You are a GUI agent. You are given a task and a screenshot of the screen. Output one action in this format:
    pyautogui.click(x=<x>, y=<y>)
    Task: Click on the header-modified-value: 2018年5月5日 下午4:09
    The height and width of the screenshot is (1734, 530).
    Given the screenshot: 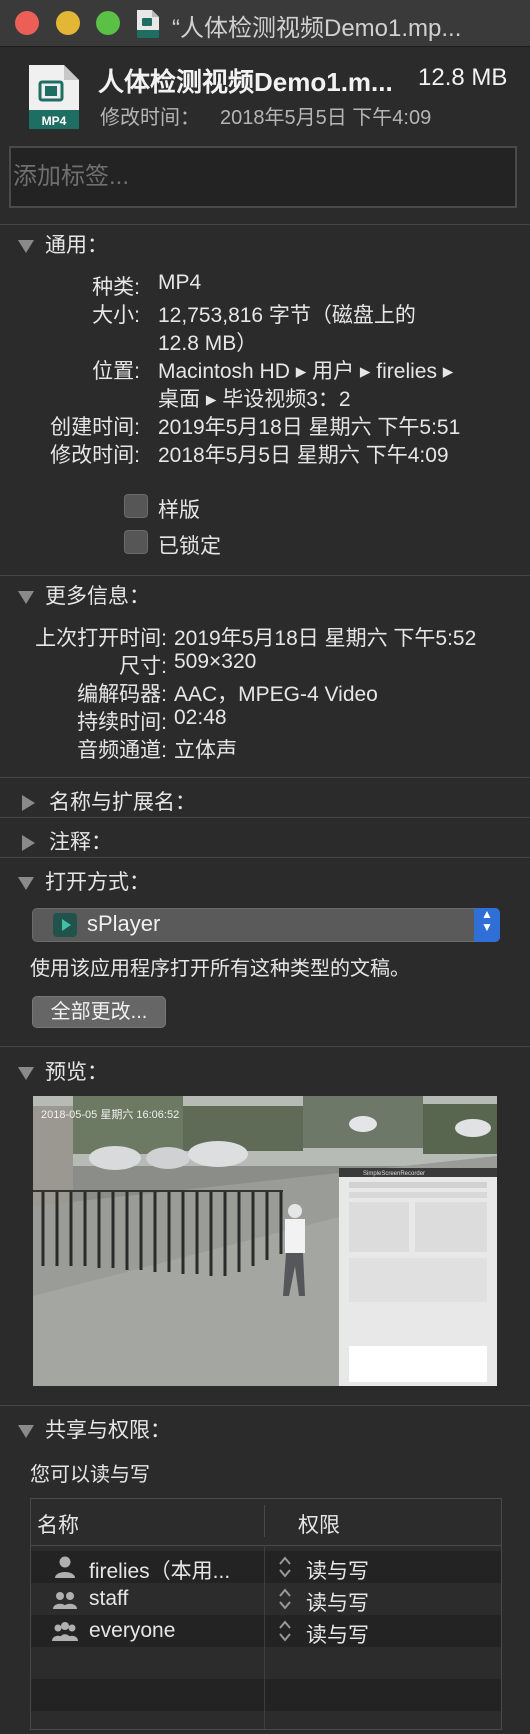 What is the action you would take?
    pyautogui.click(x=326, y=118)
    